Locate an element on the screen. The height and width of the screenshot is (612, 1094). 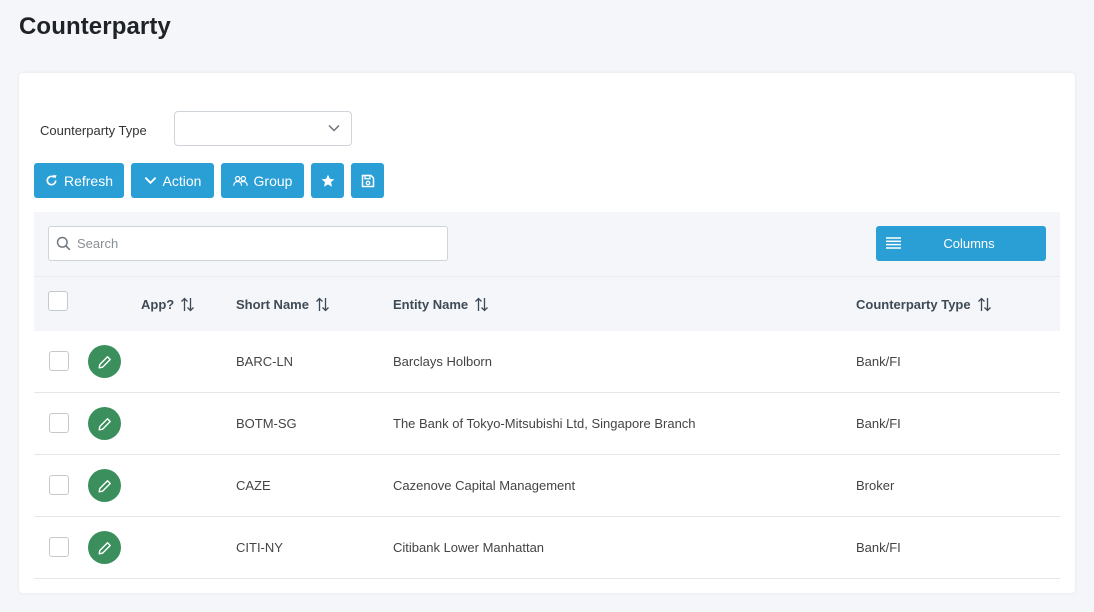
search-box is located at coordinates (248, 243).